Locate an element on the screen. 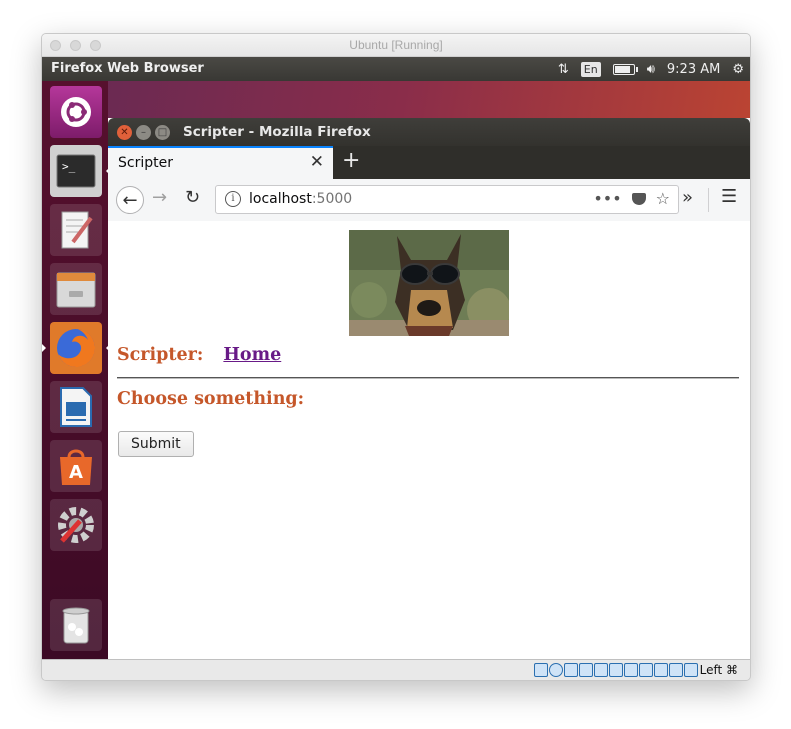 The width and height of the screenshot is (791, 729). svg-text: A is located at coordinates (76, 472).